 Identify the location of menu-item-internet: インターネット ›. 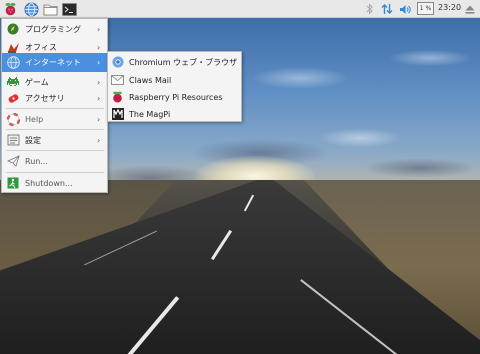
(54, 62).